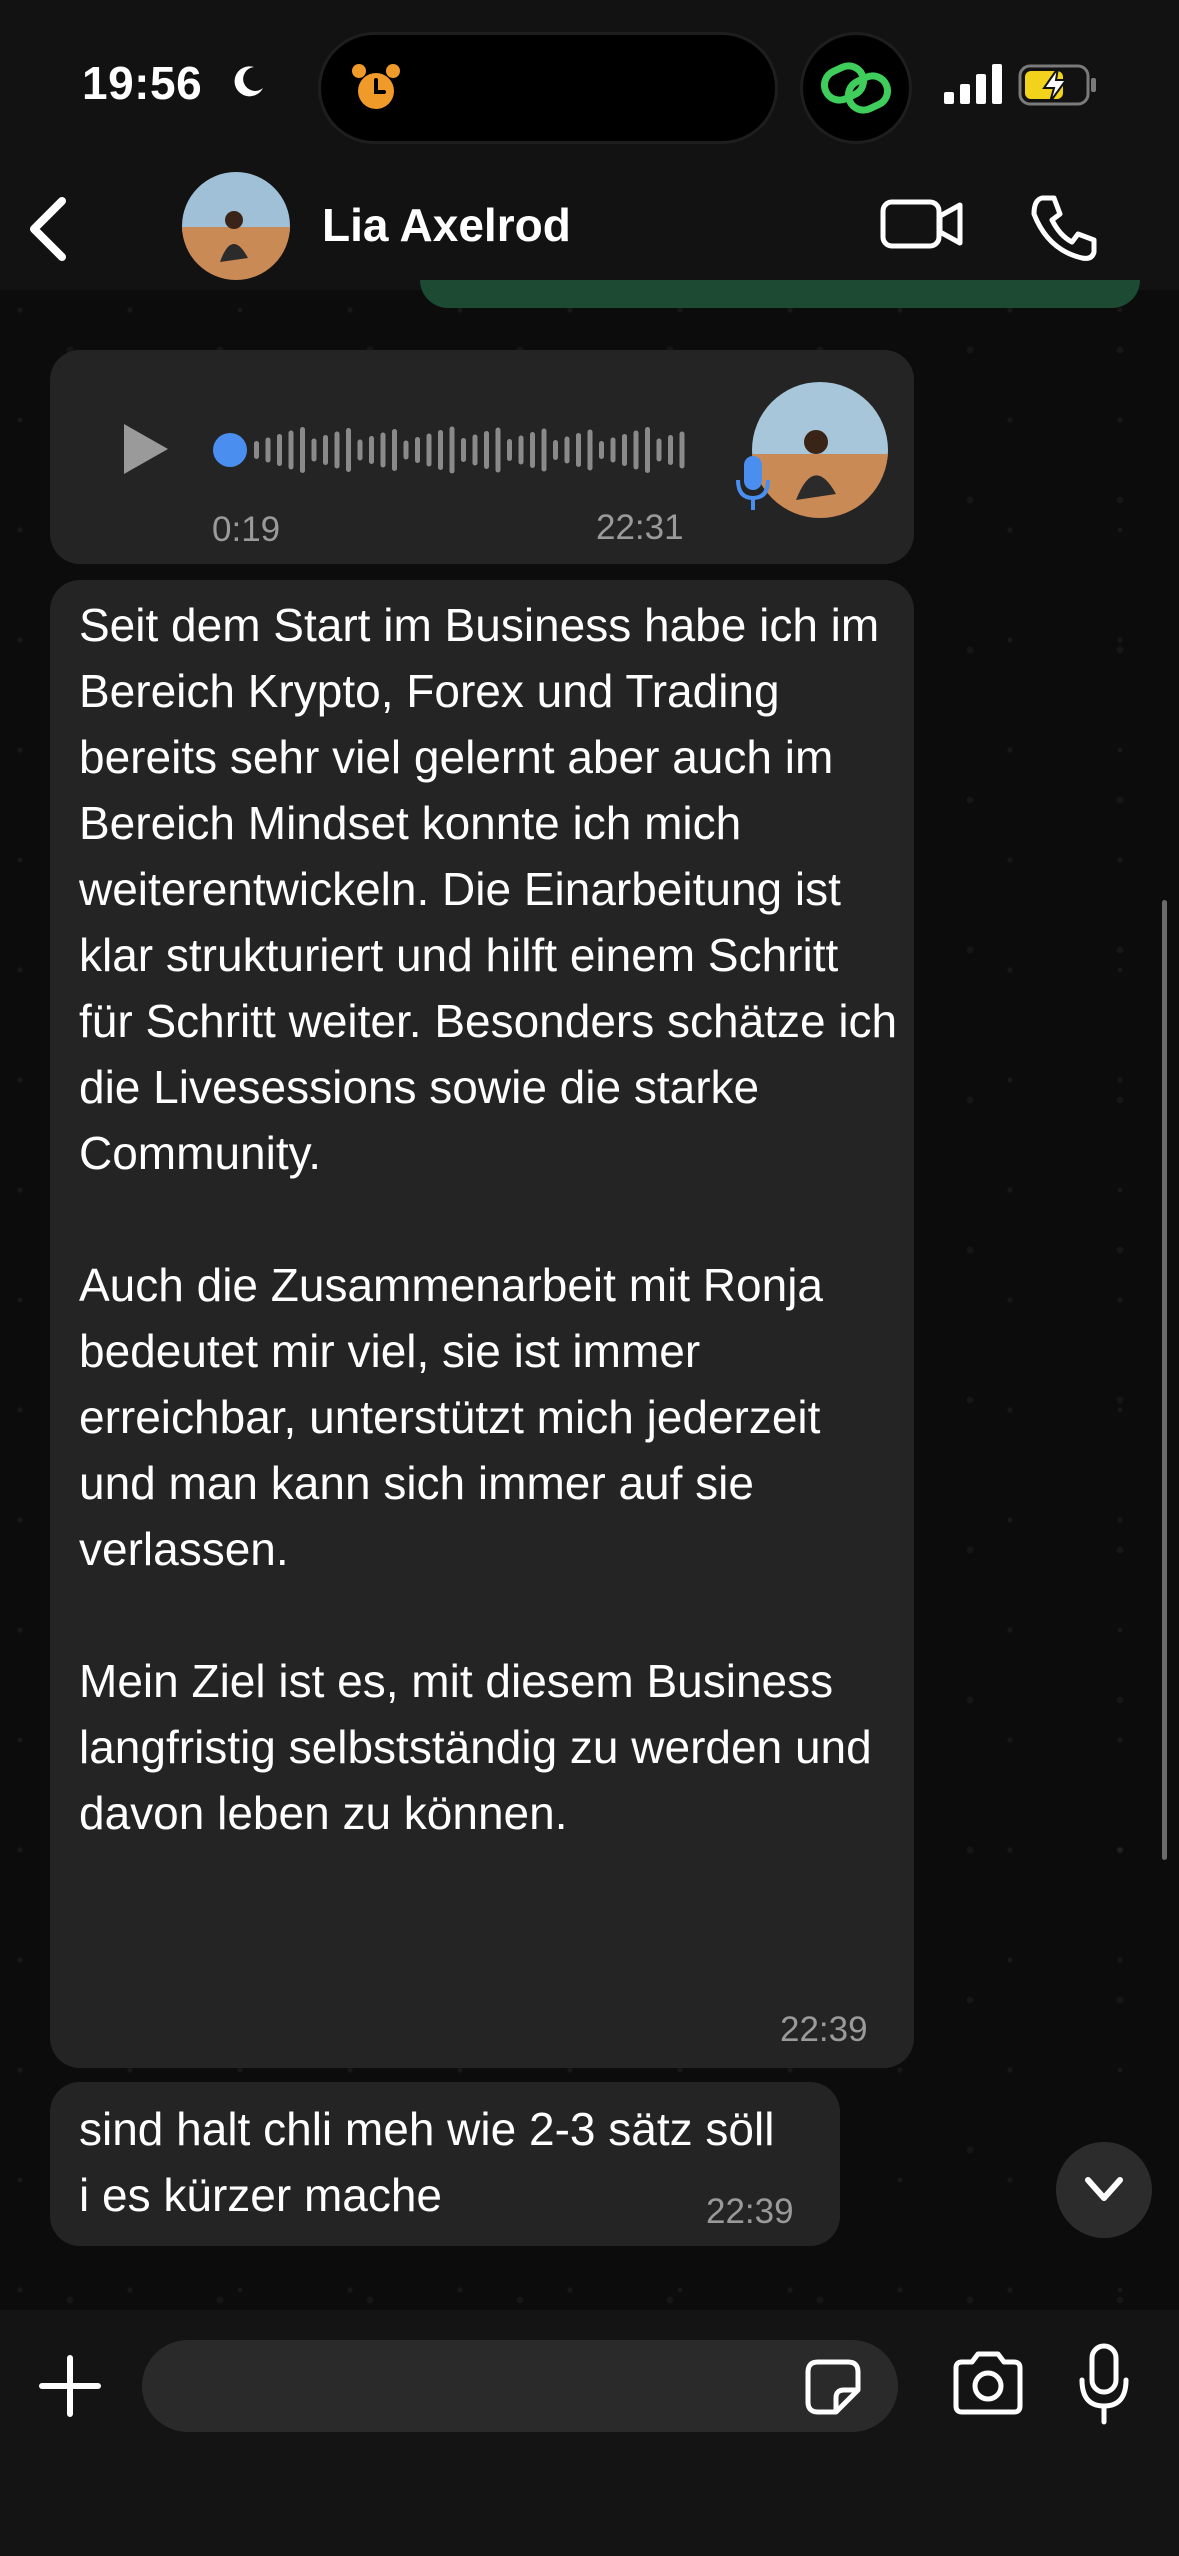 The height and width of the screenshot is (2556, 1179). What do you see at coordinates (376, 86) in the screenshot?
I see `alarm-icon` at bounding box center [376, 86].